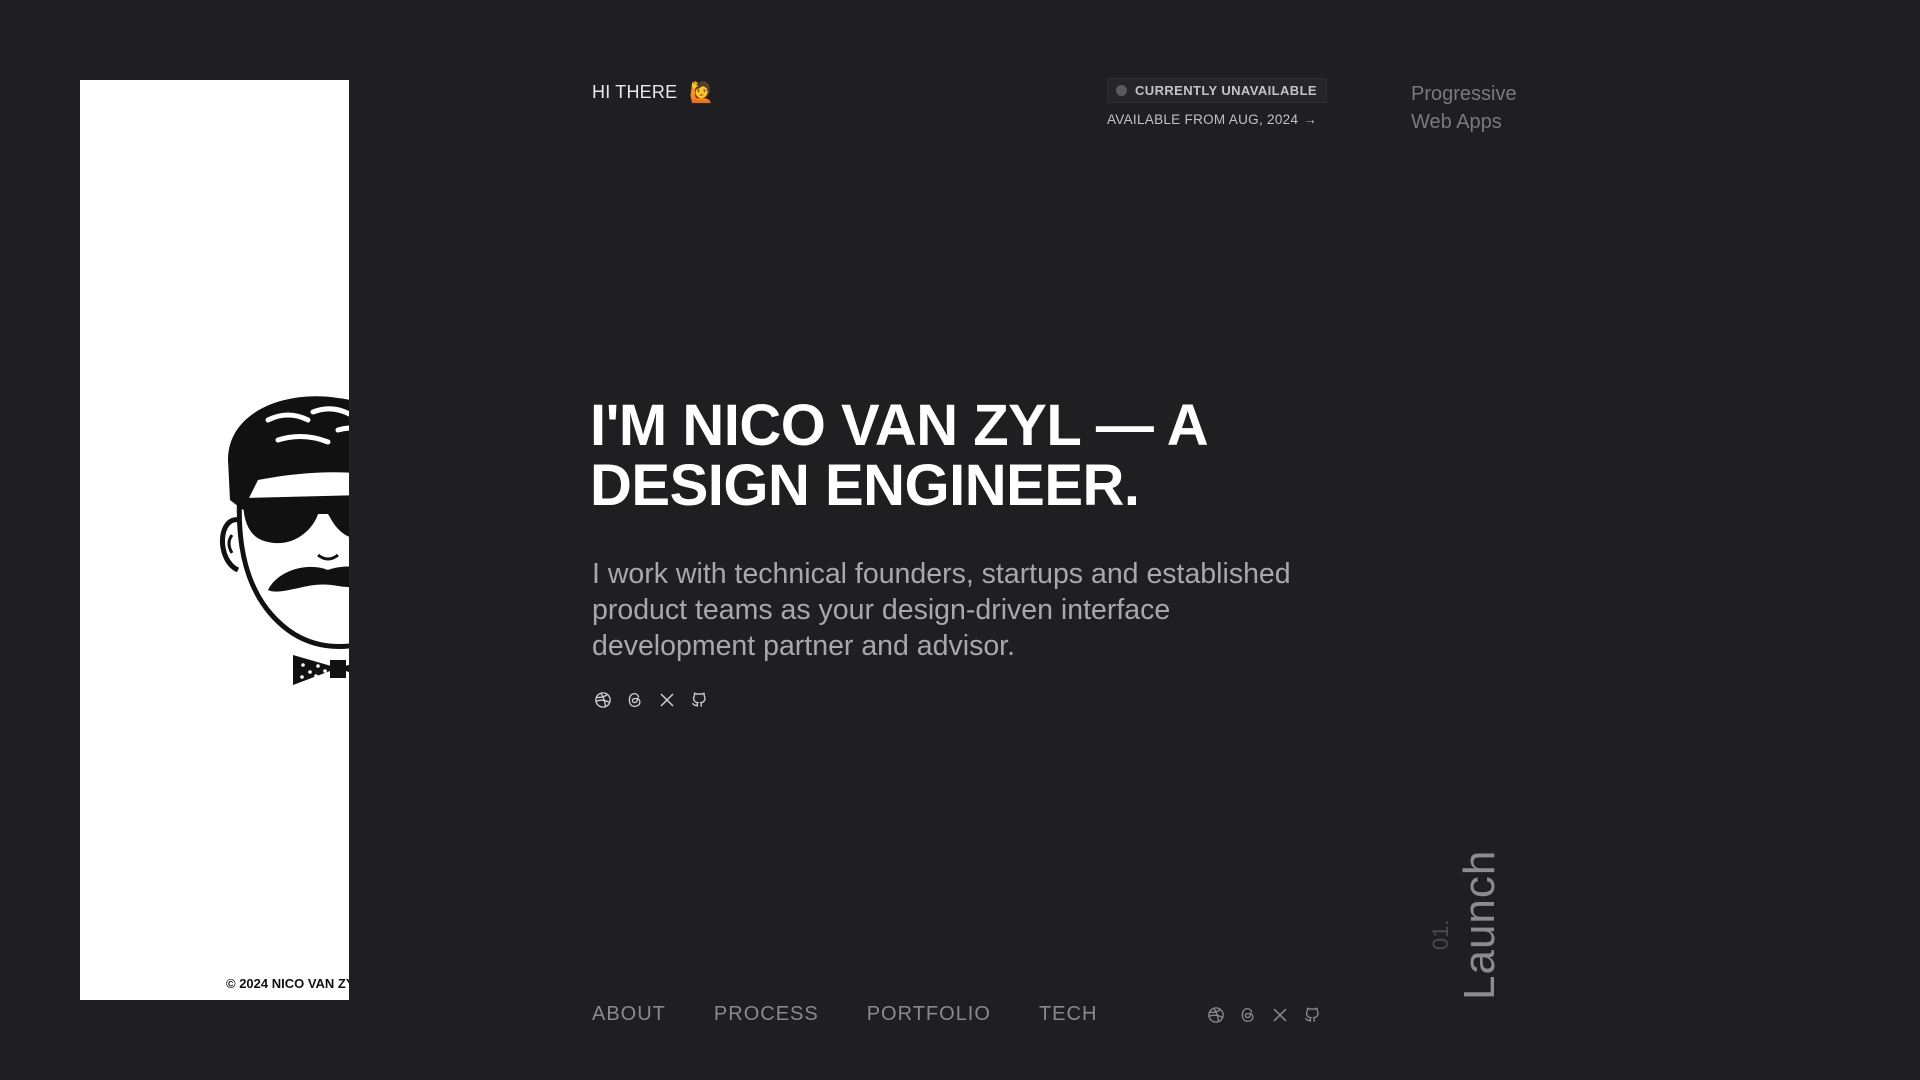 This screenshot has width=1920, height=1080. I want to click on footer-x-link, so click(1280, 1015).